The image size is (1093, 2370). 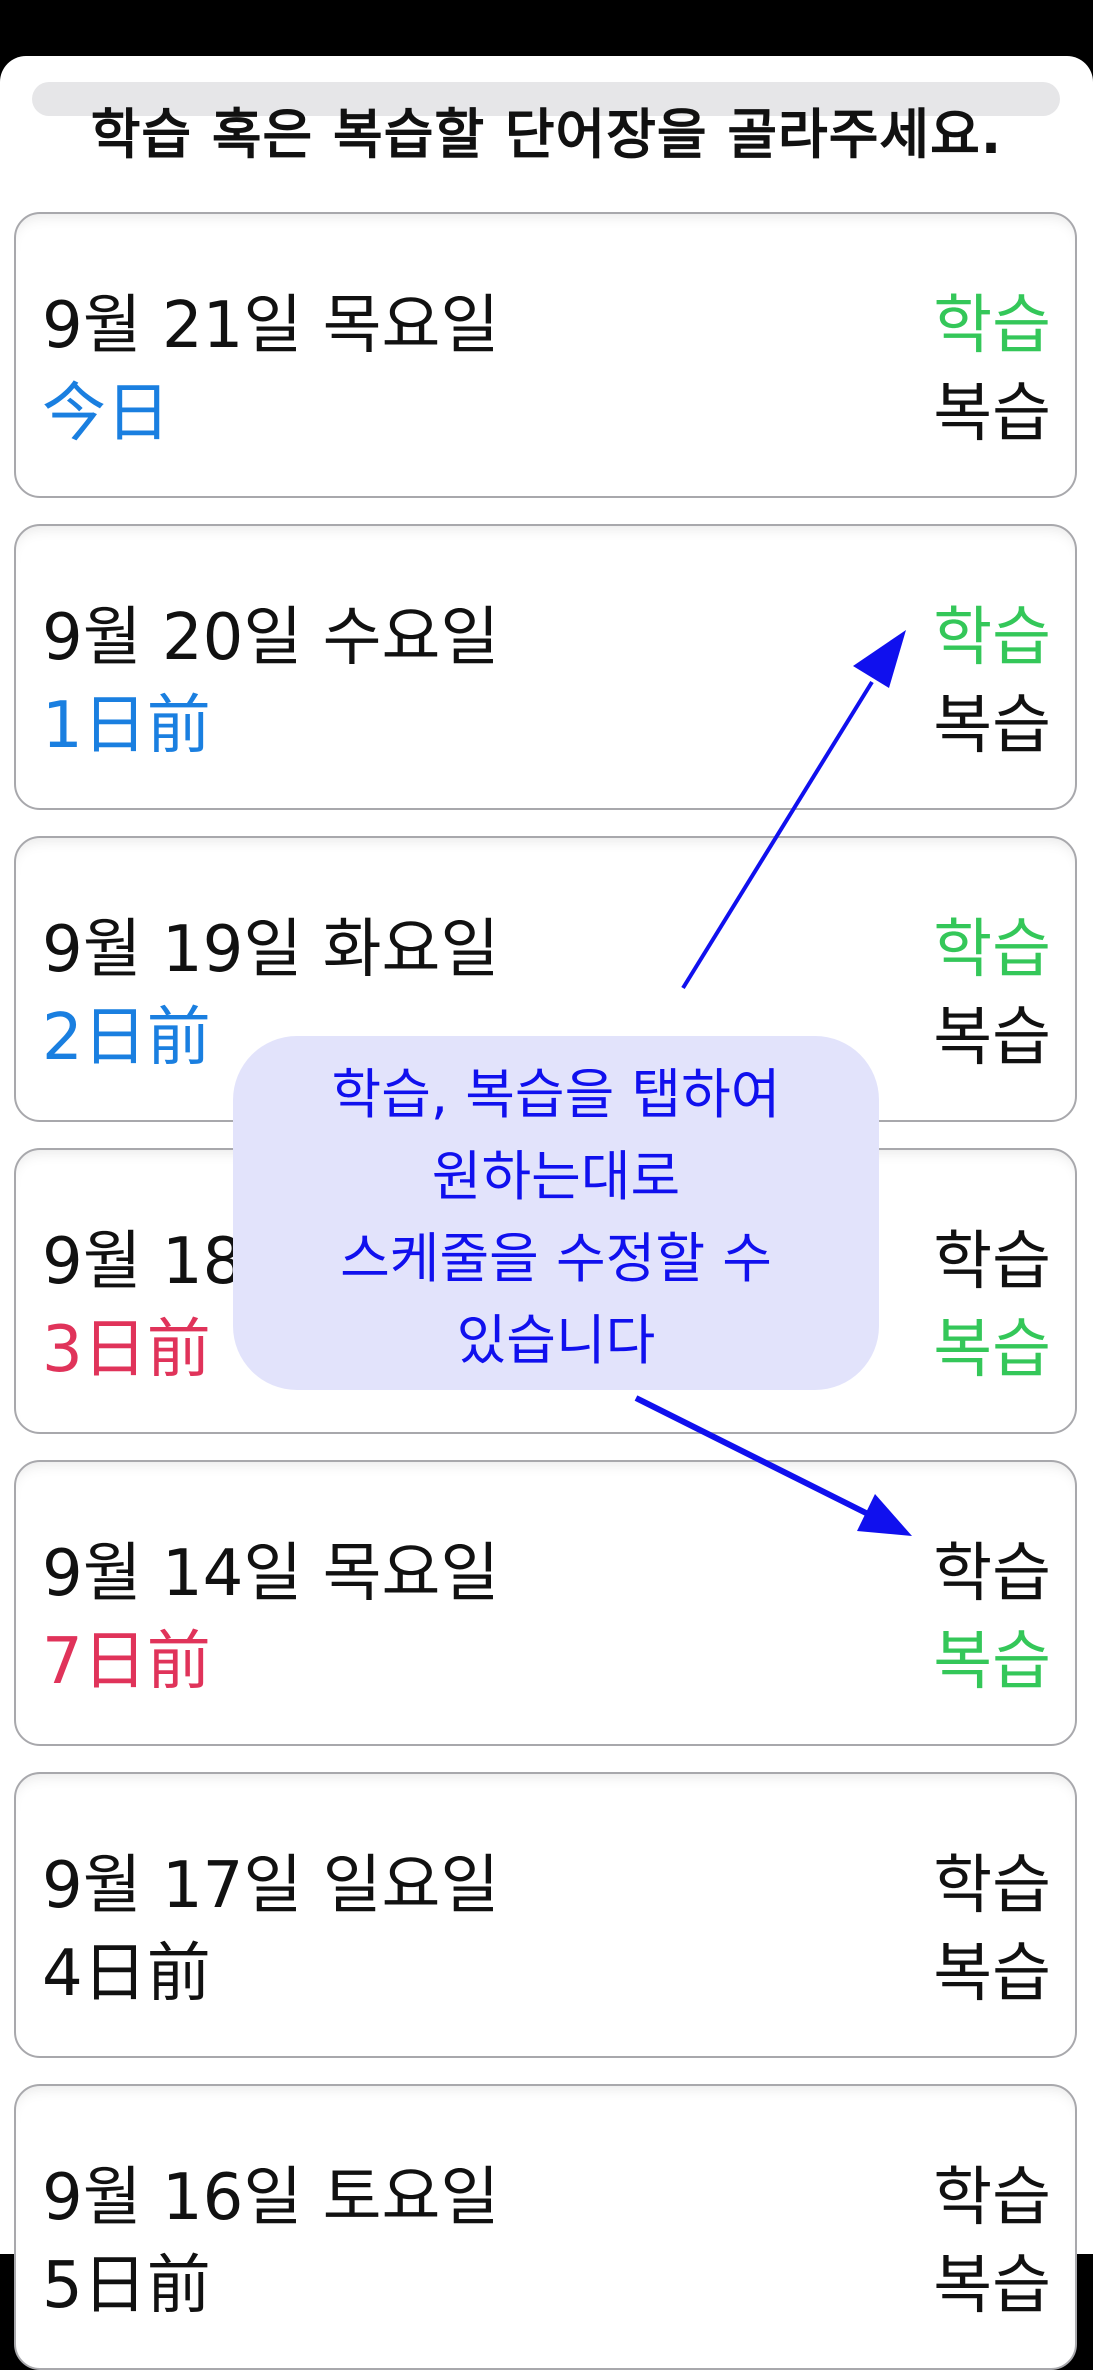 What do you see at coordinates (271, 950) in the screenshot?
I see `card-date: 9월 19일 화요일` at bounding box center [271, 950].